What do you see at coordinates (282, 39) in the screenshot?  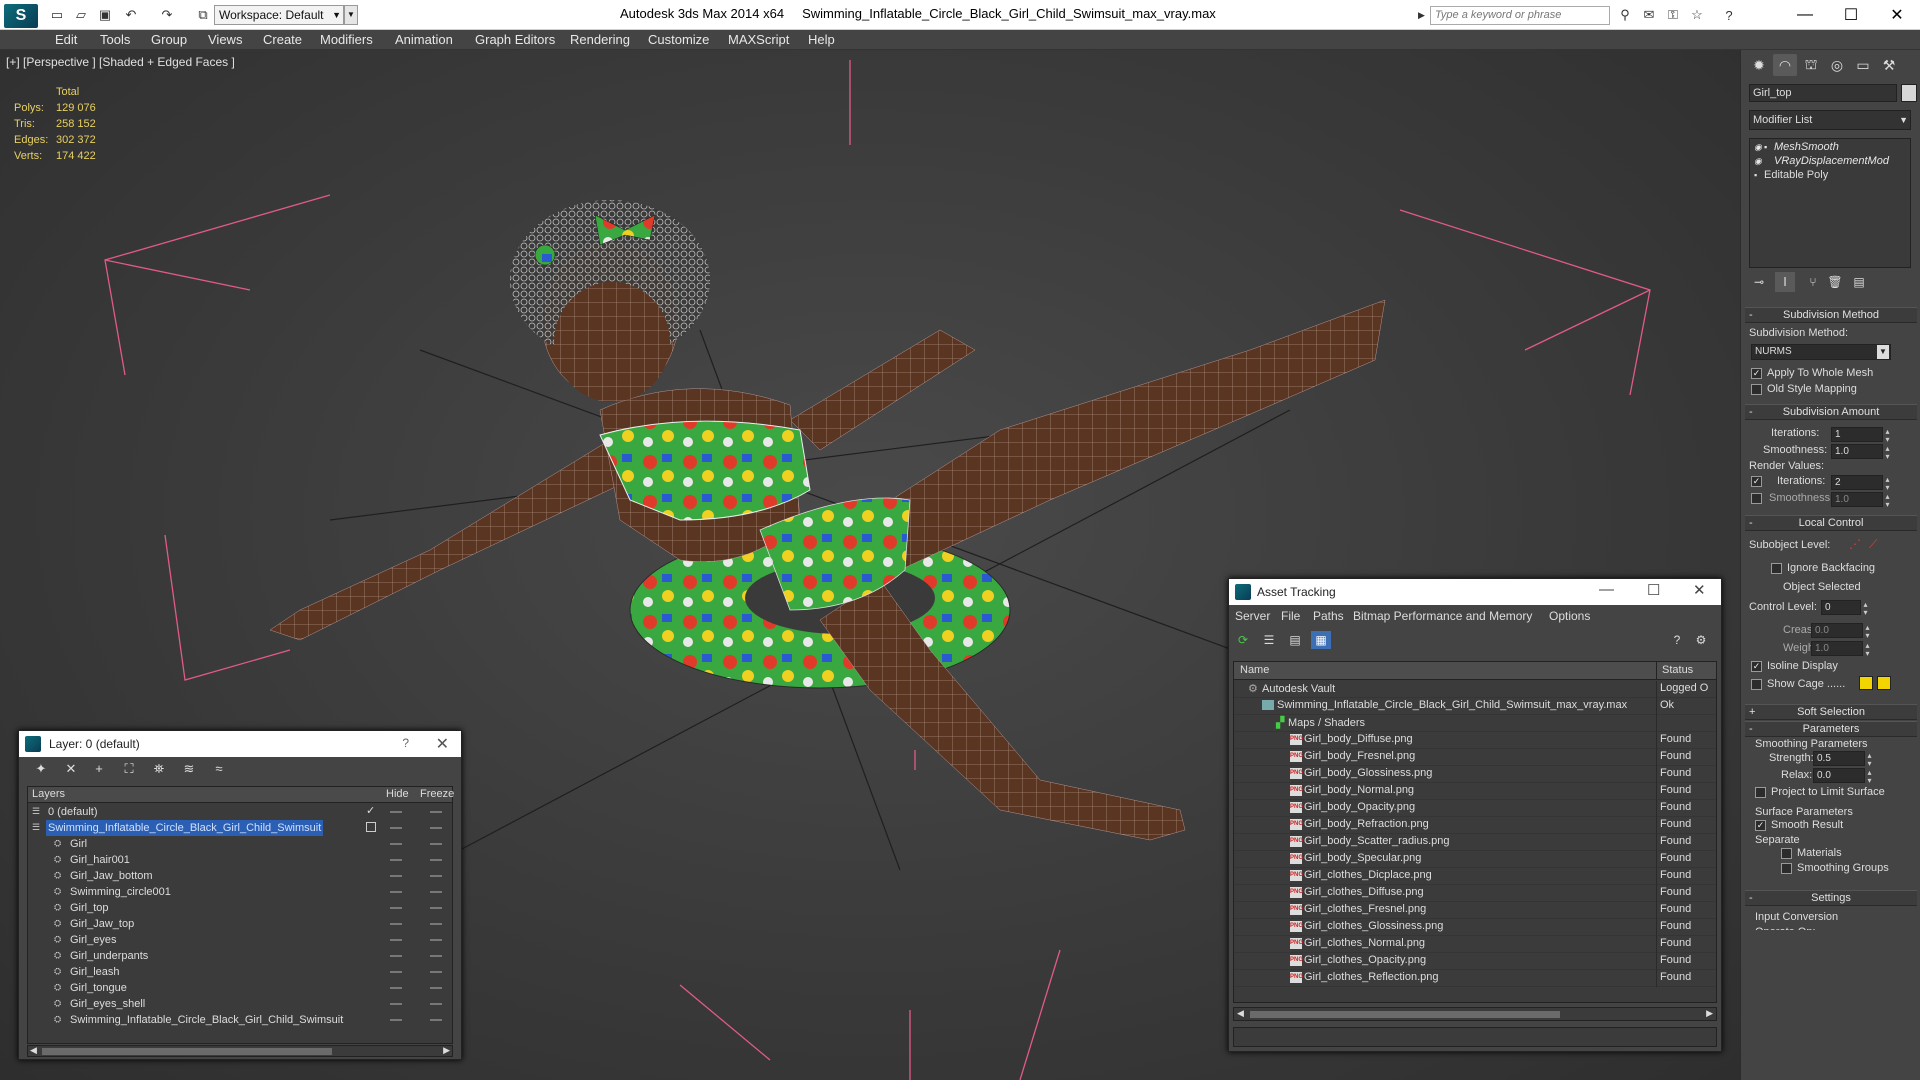 I see `menu-create: Create` at bounding box center [282, 39].